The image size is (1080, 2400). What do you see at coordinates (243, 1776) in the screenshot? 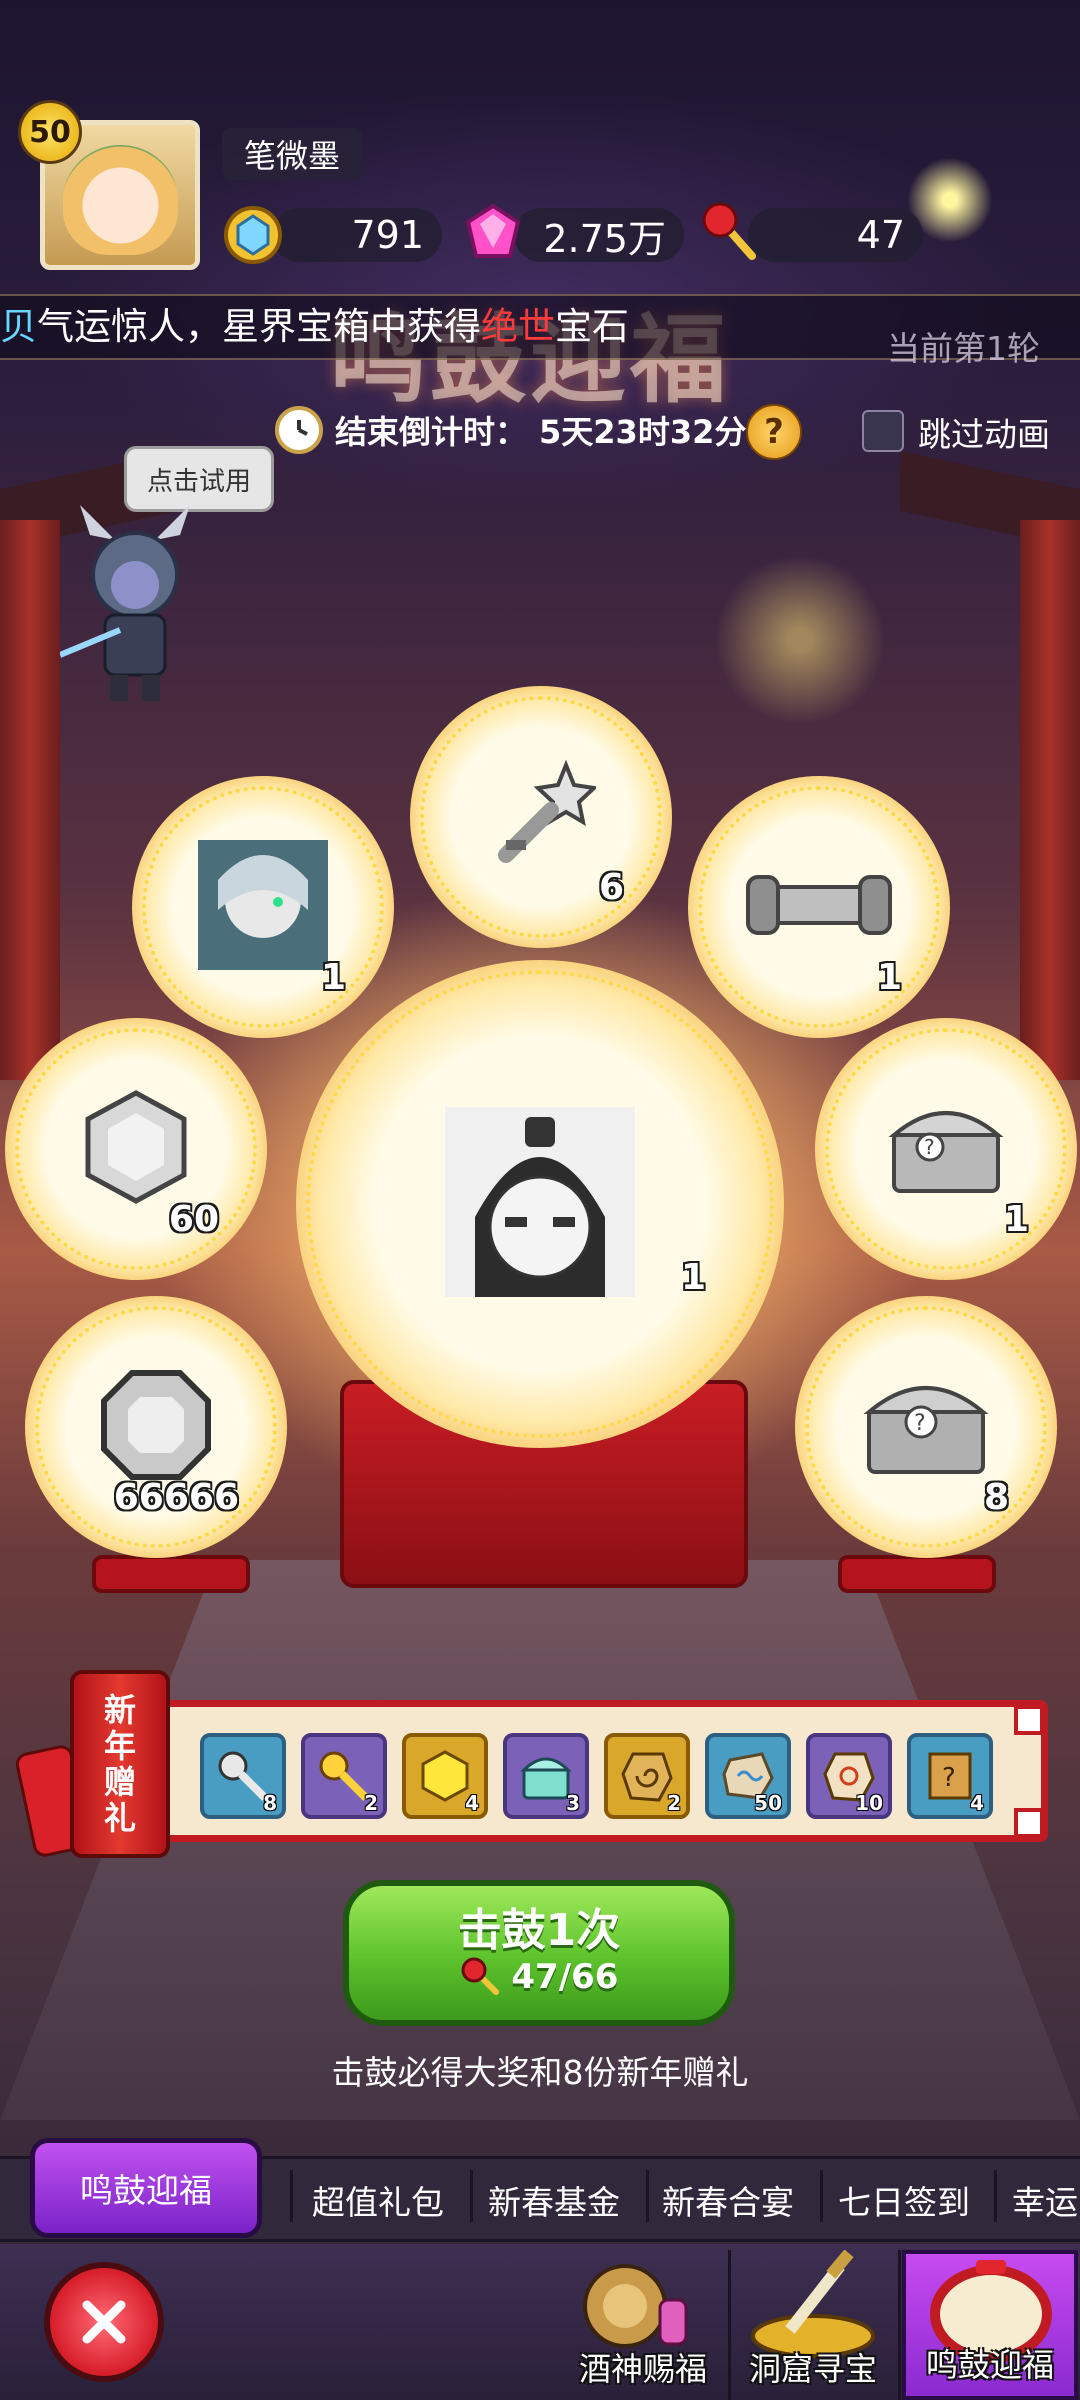
I see `gift-item: 8` at bounding box center [243, 1776].